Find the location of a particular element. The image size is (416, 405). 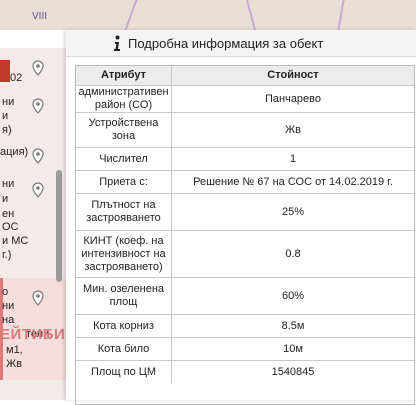

column-header-attribute: Атрибут is located at coordinates (124, 75).